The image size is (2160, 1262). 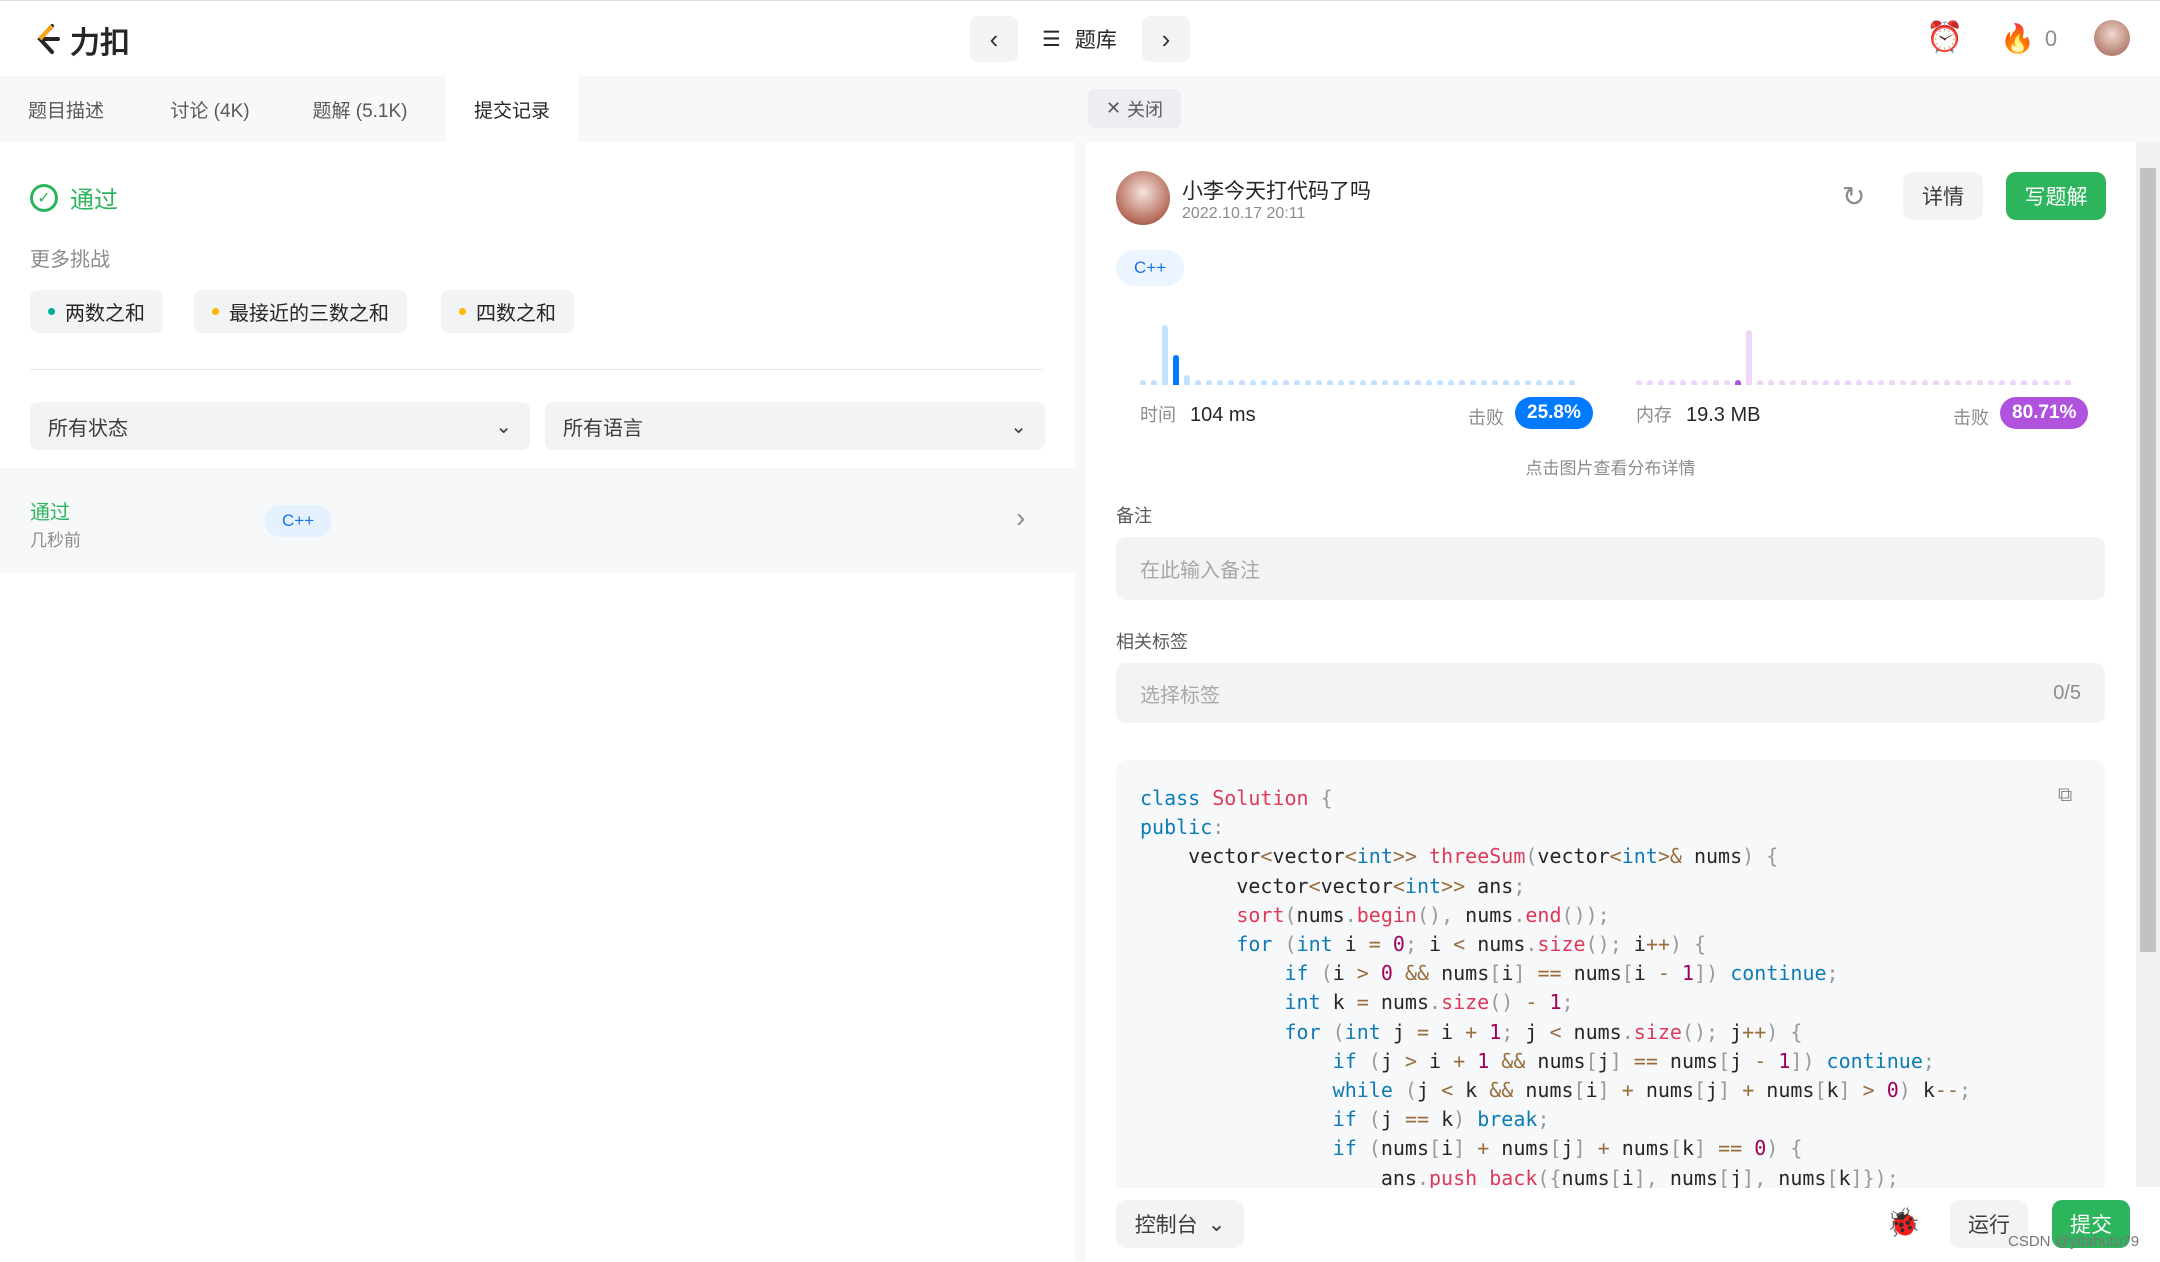 I want to click on panel-resizer, so click(x=1080, y=669).